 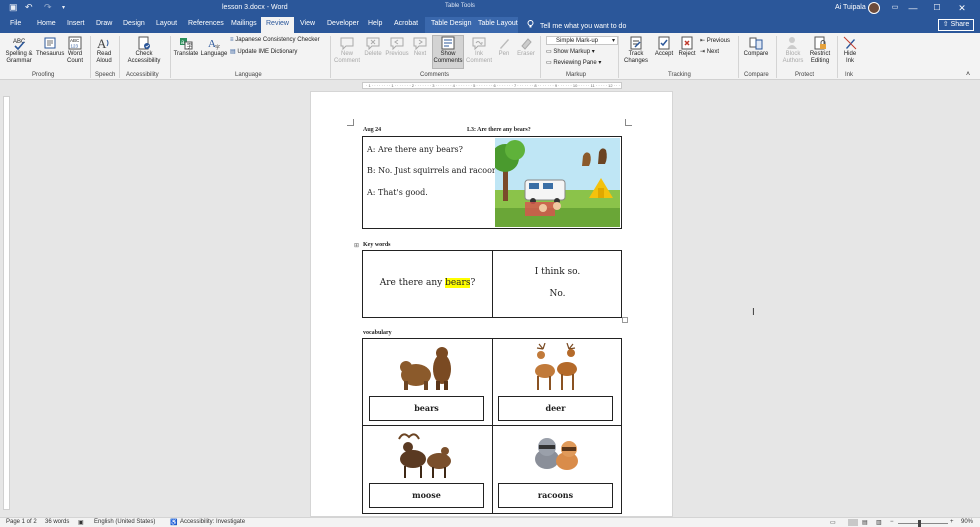 What do you see at coordinates (756, 47) in the screenshot?
I see `compare-button: Compare` at bounding box center [756, 47].